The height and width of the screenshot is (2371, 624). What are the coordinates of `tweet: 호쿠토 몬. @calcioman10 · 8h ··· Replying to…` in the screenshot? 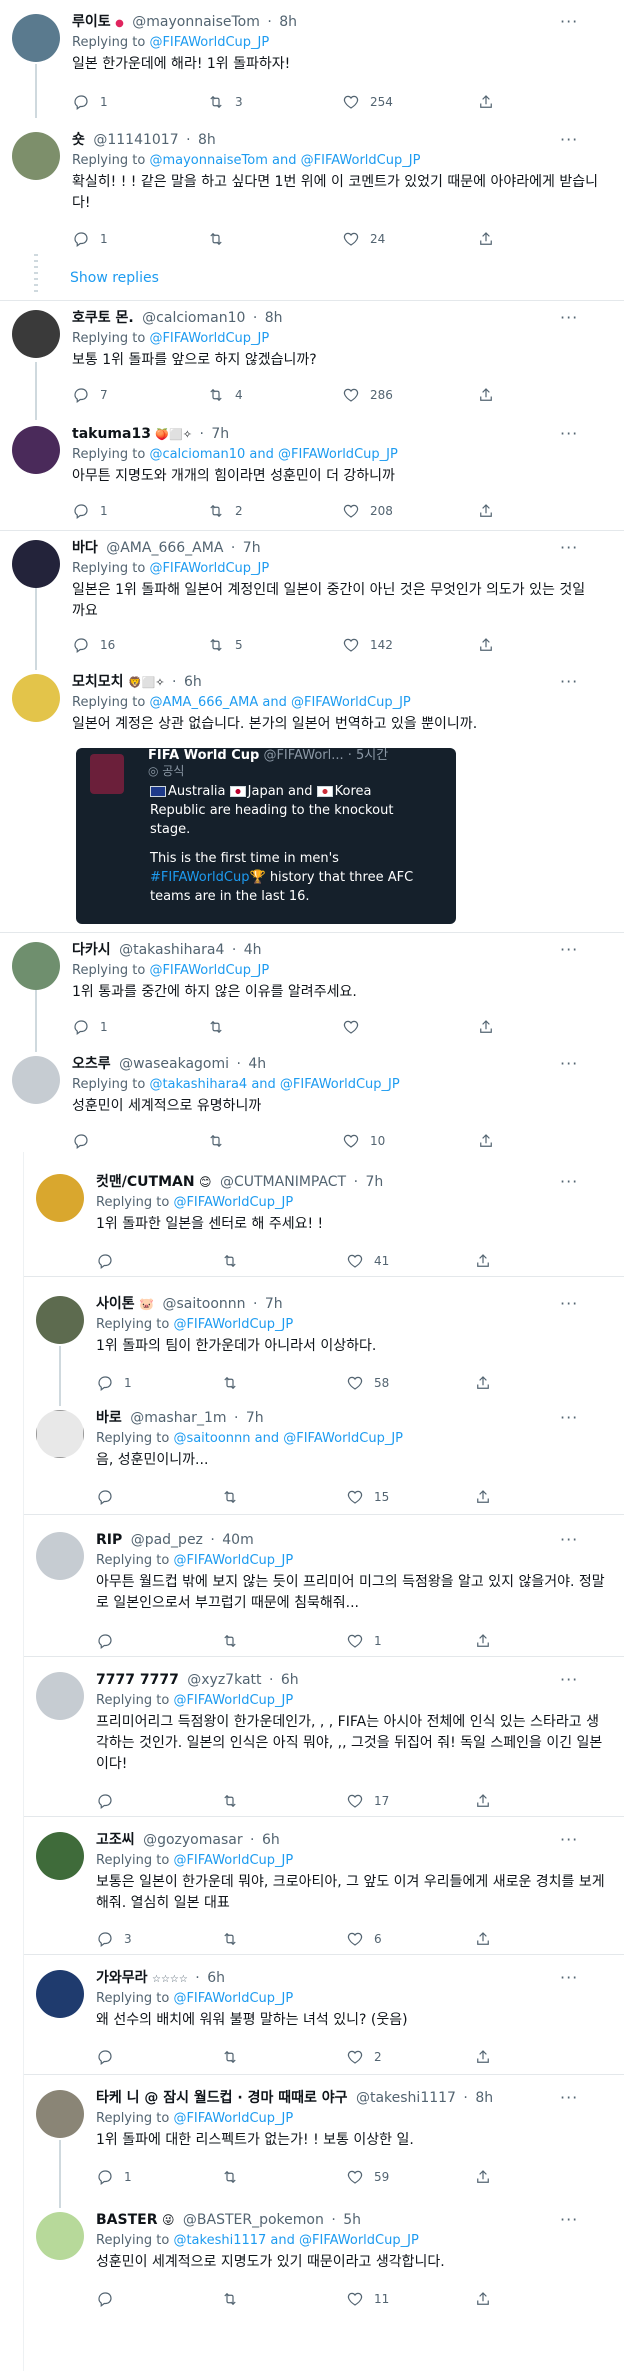 It's located at (312, 356).